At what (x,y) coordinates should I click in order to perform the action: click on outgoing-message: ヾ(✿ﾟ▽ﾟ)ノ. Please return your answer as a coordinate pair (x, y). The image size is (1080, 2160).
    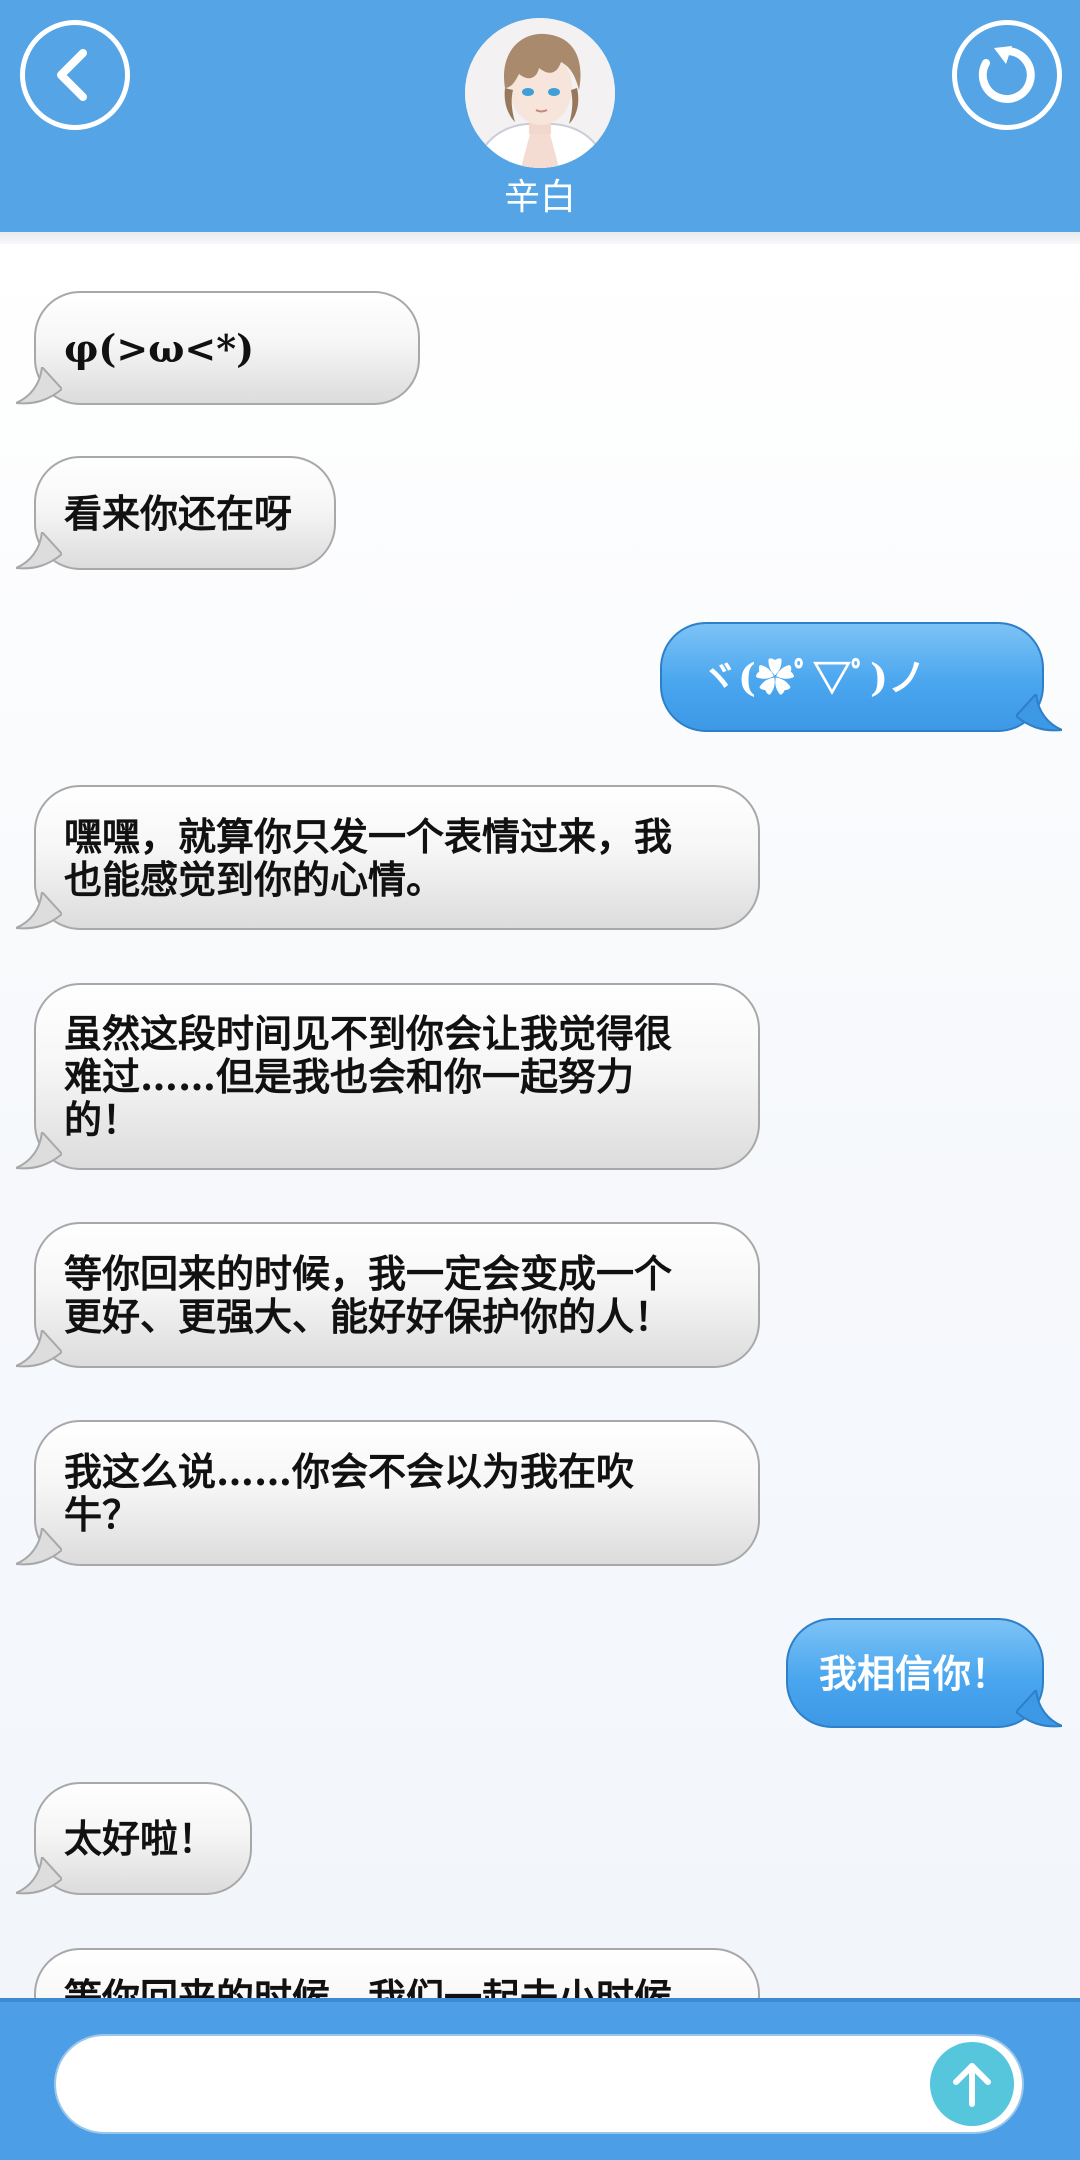
    Looking at the image, I should click on (861, 677).